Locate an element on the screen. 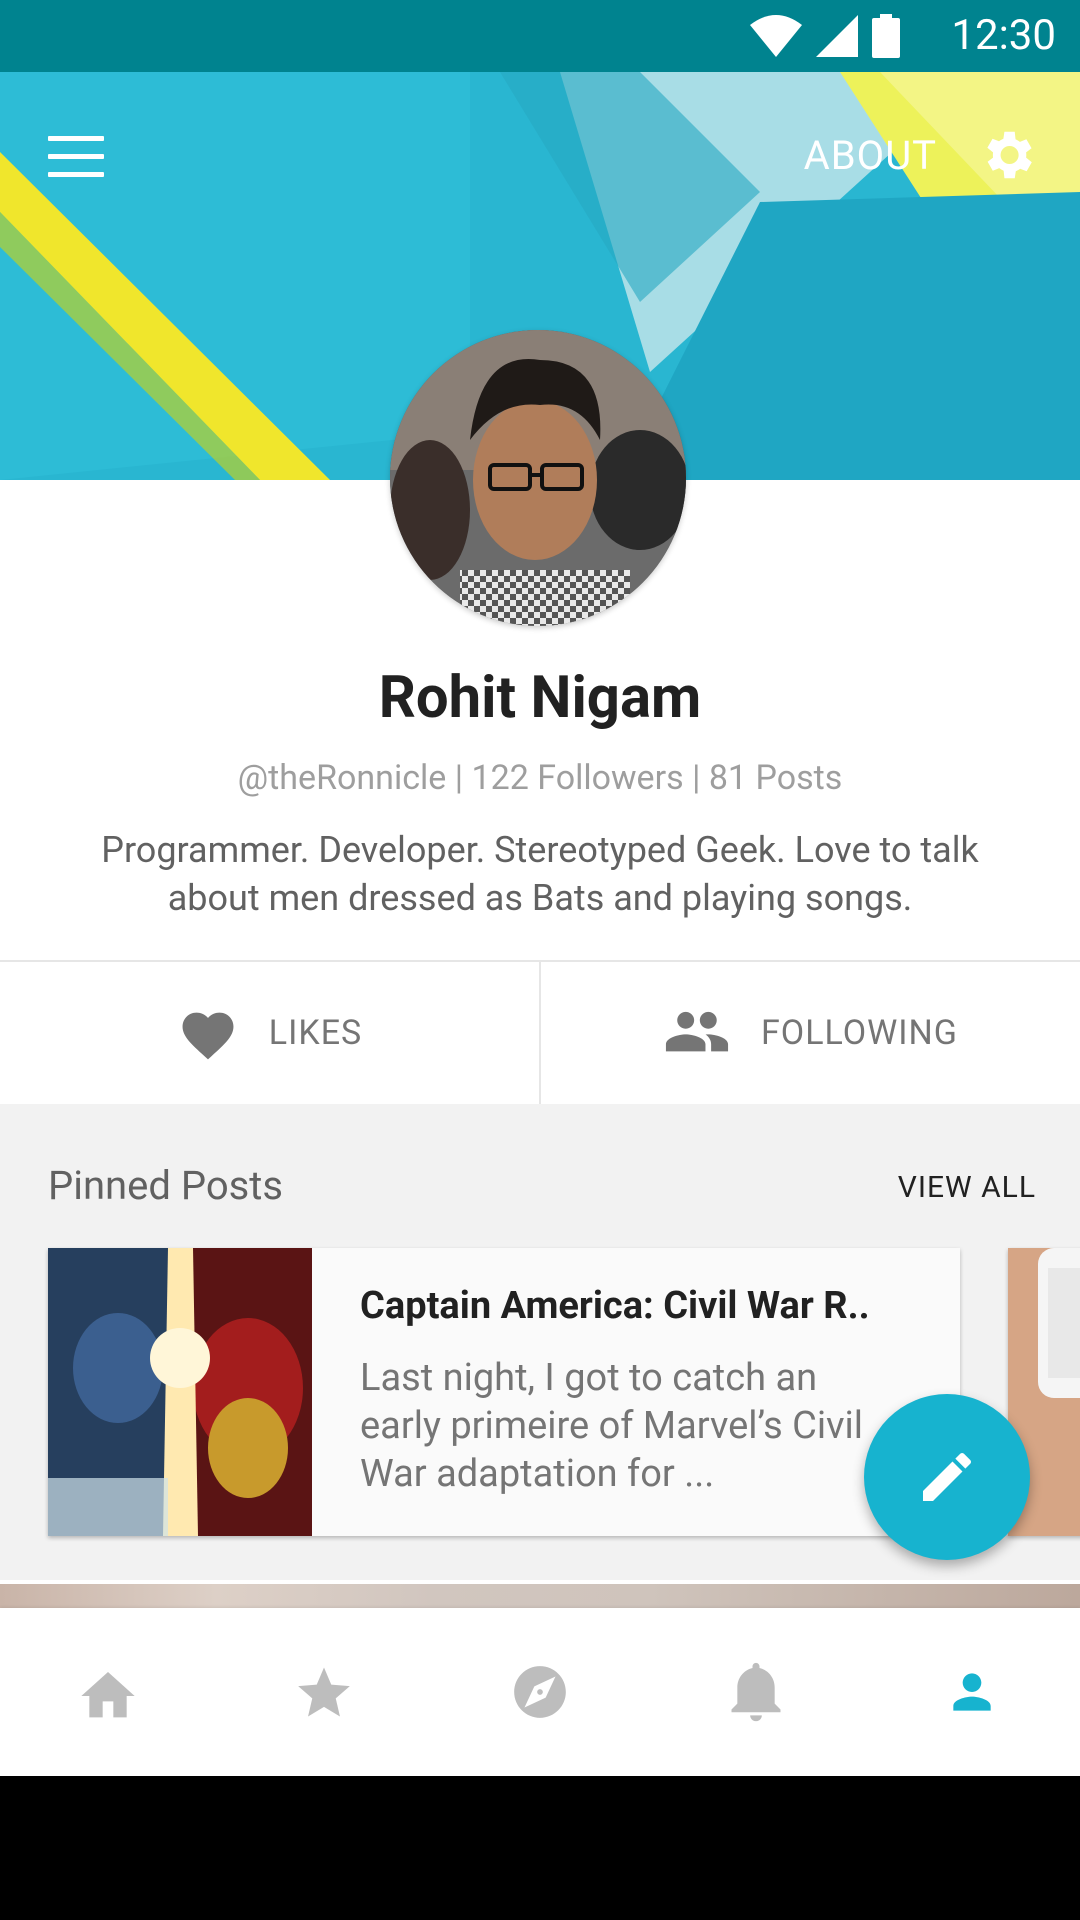 The image size is (1080, 1920). pinned-posts-title: Pinned Posts is located at coordinates (165, 1185).